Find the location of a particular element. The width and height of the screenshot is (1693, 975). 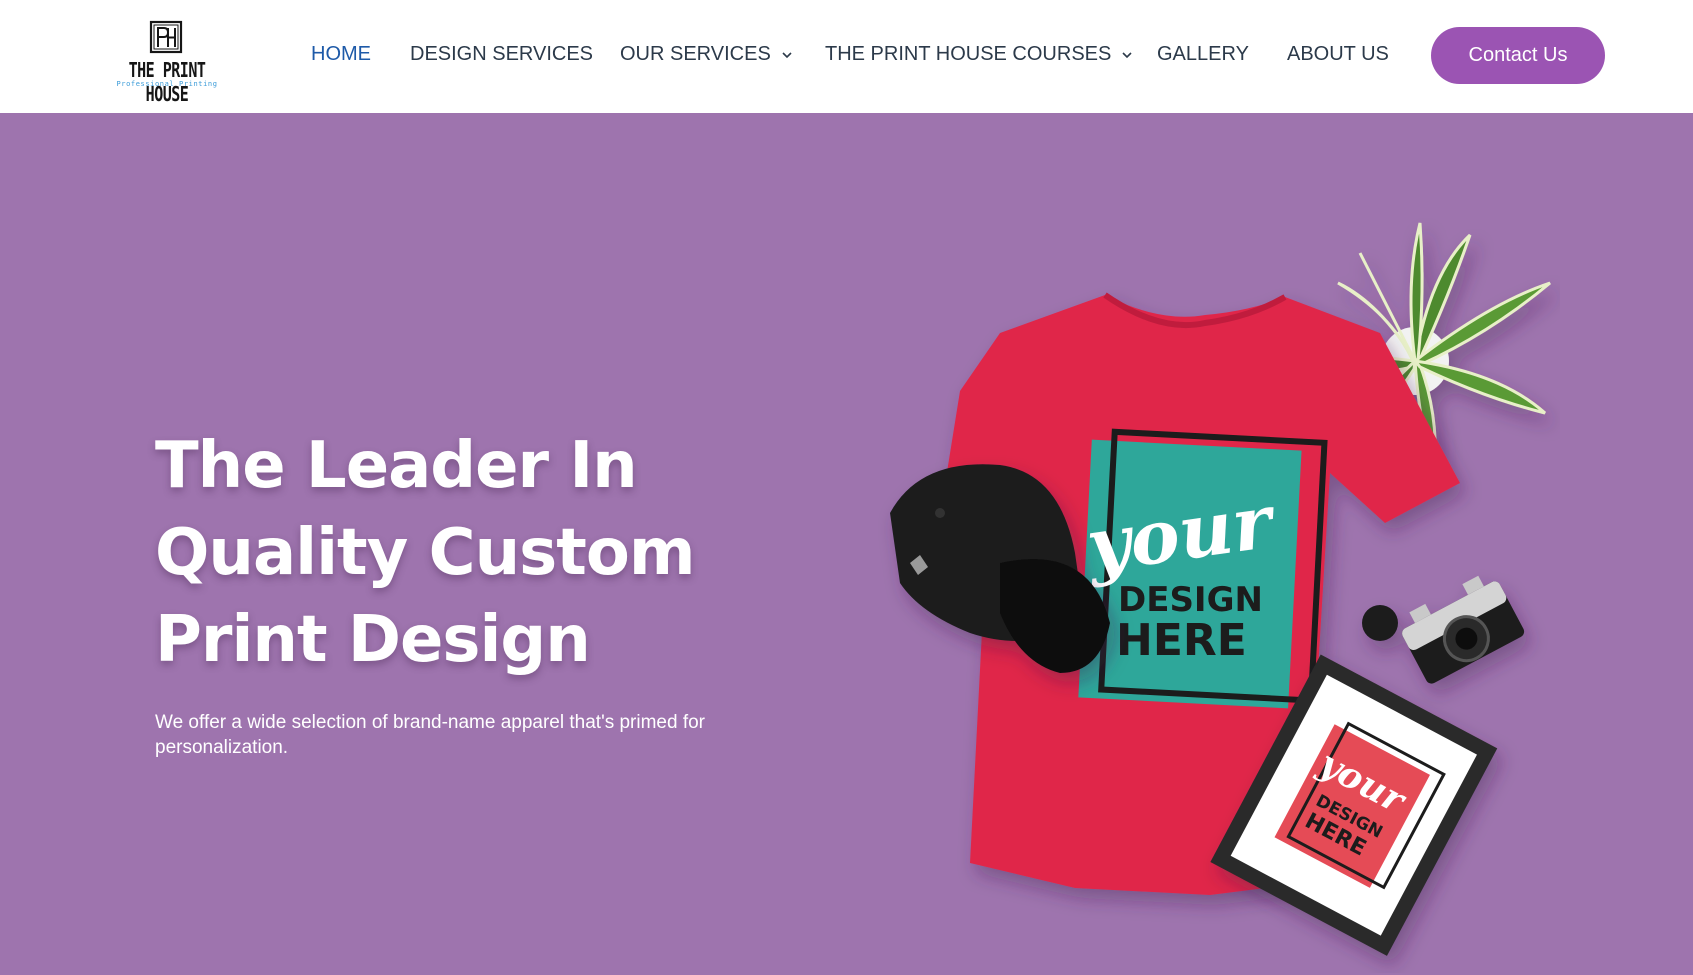

nav-label: THE PRINT HOUSE COURSES is located at coordinates (968, 54).